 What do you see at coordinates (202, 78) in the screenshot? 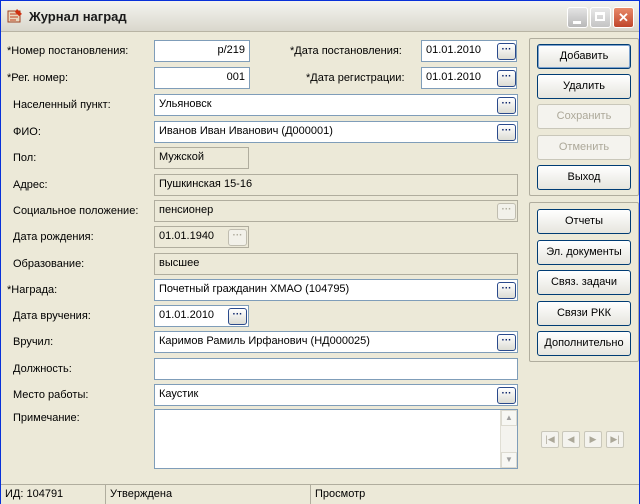
I see `reg-number-field: 001` at bounding box center [202, 78].